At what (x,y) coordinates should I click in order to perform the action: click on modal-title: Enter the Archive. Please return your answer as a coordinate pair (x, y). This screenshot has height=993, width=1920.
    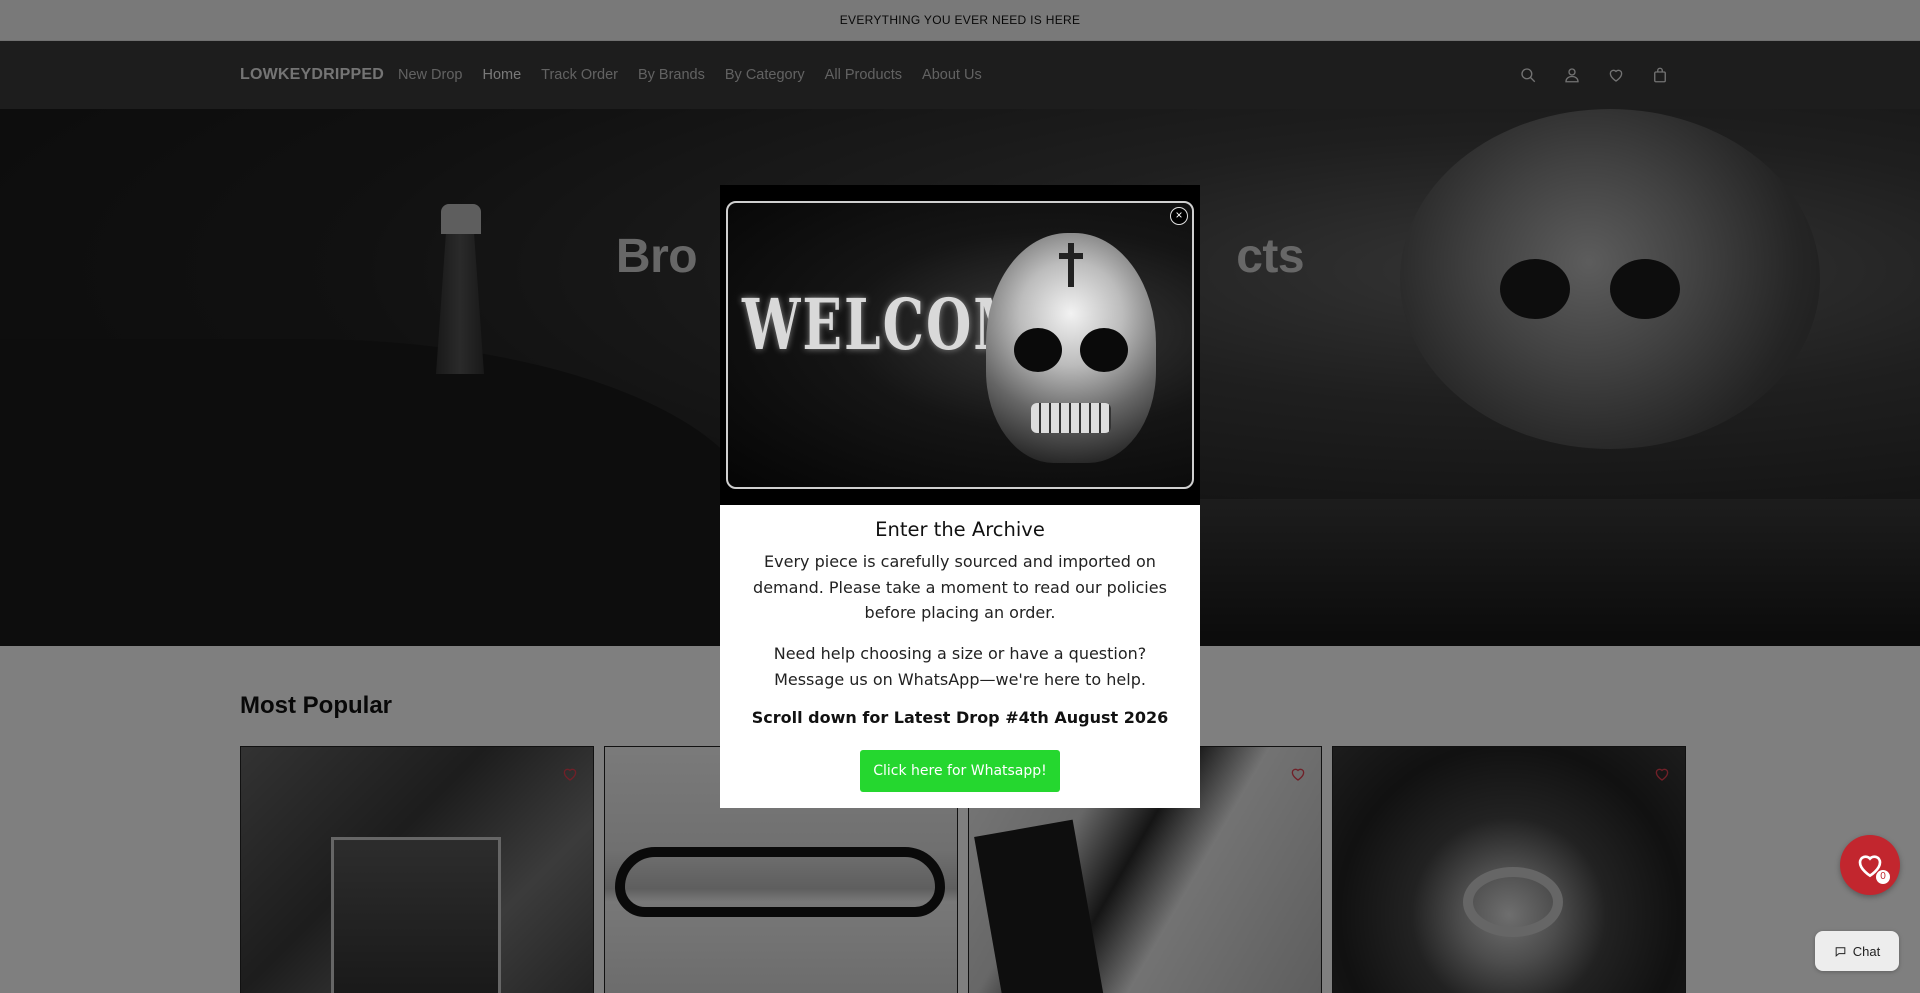
    Looking at the image, I should click on (960, 529).